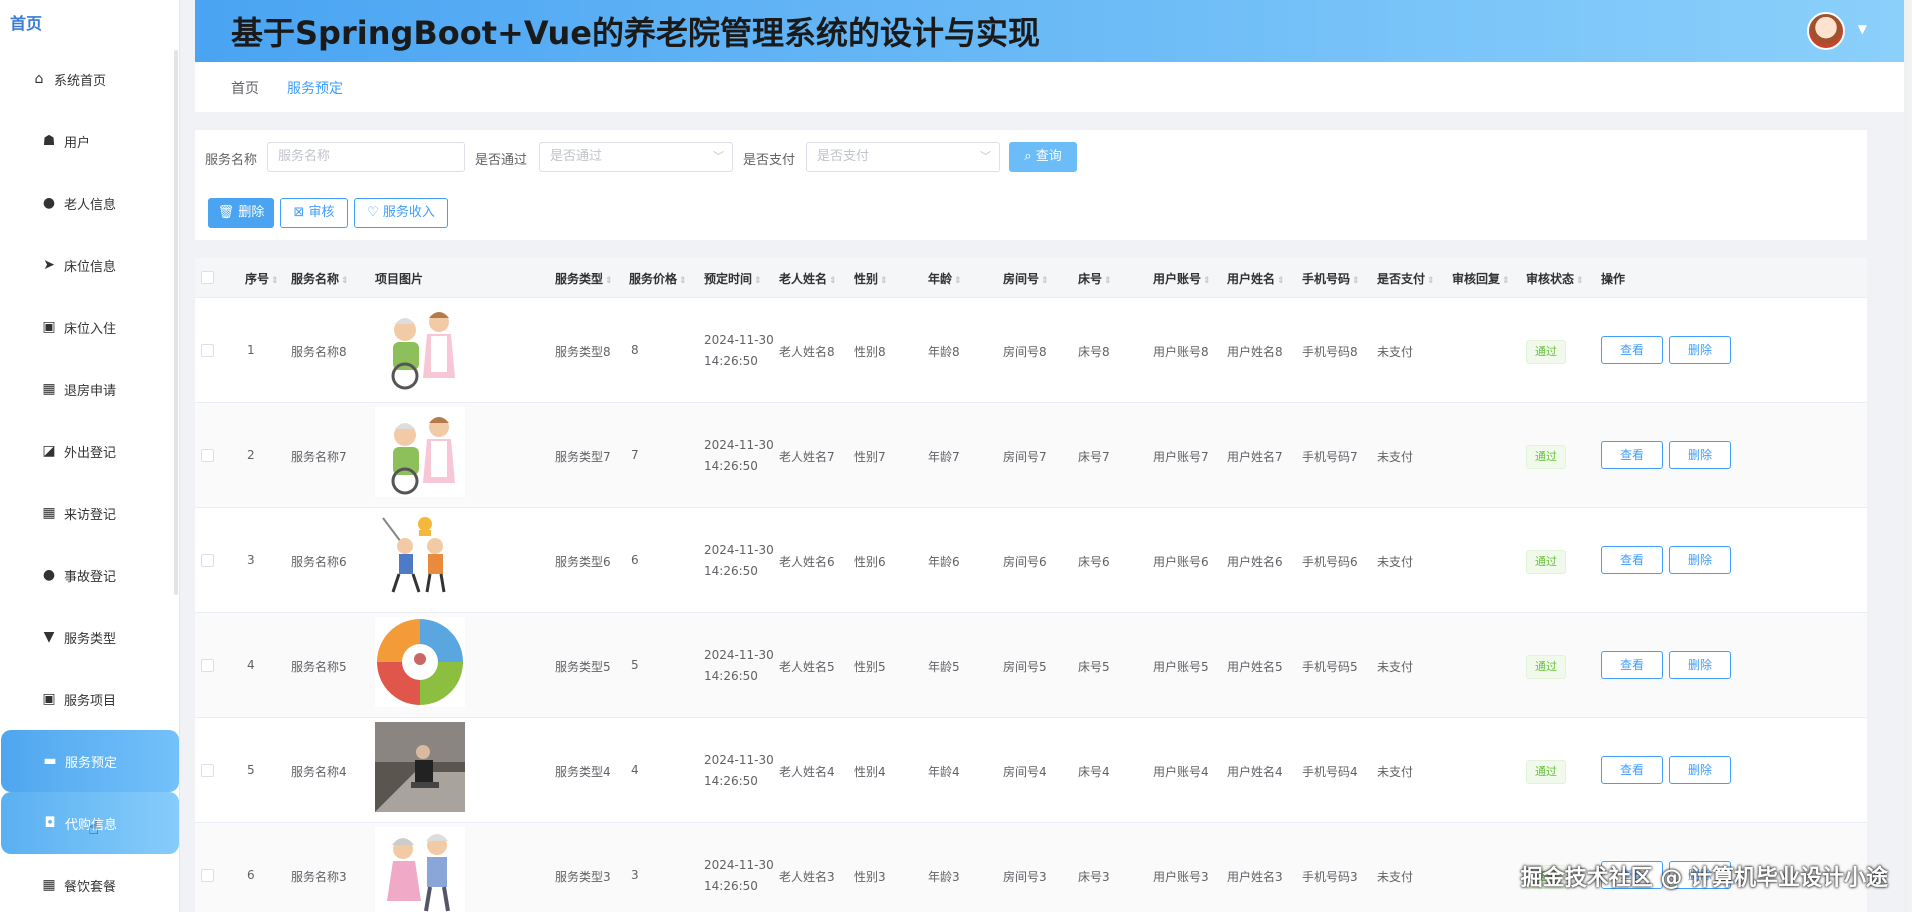 This screenshot has width=1912, height=912. I want to click on cell-service-name: 服务名称3, so click(319, 877).